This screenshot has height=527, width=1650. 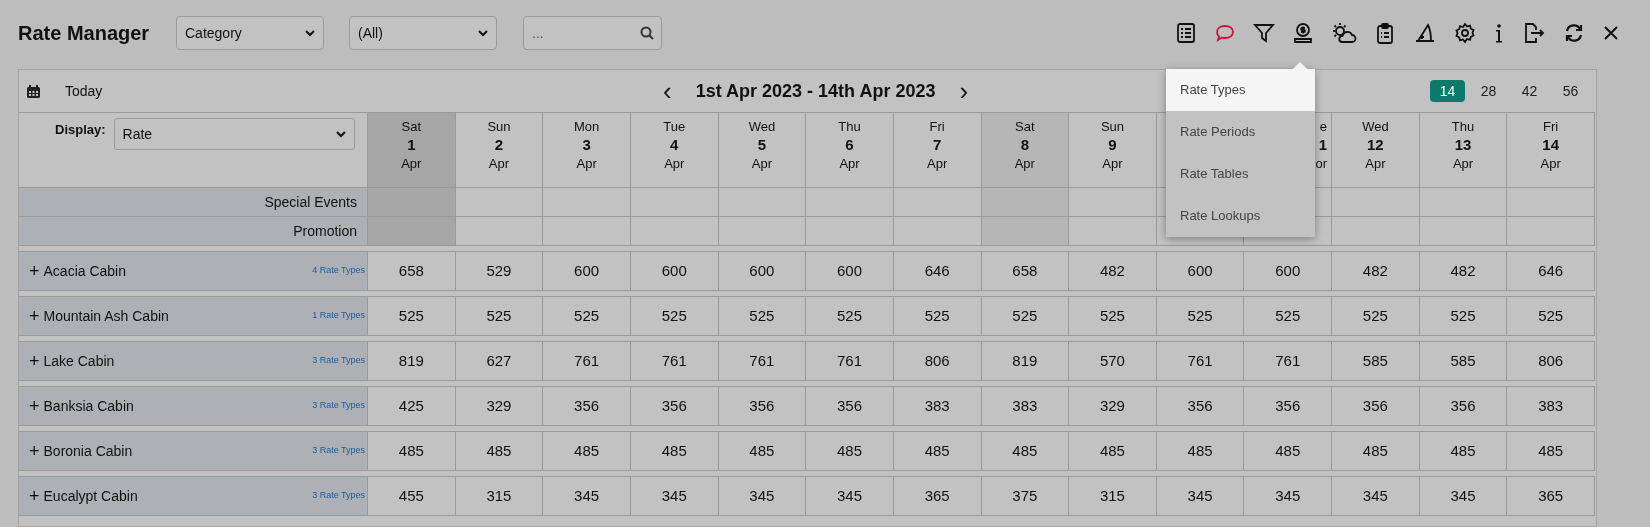 I want to click on today-button: Today, so click(x=84, y=91).